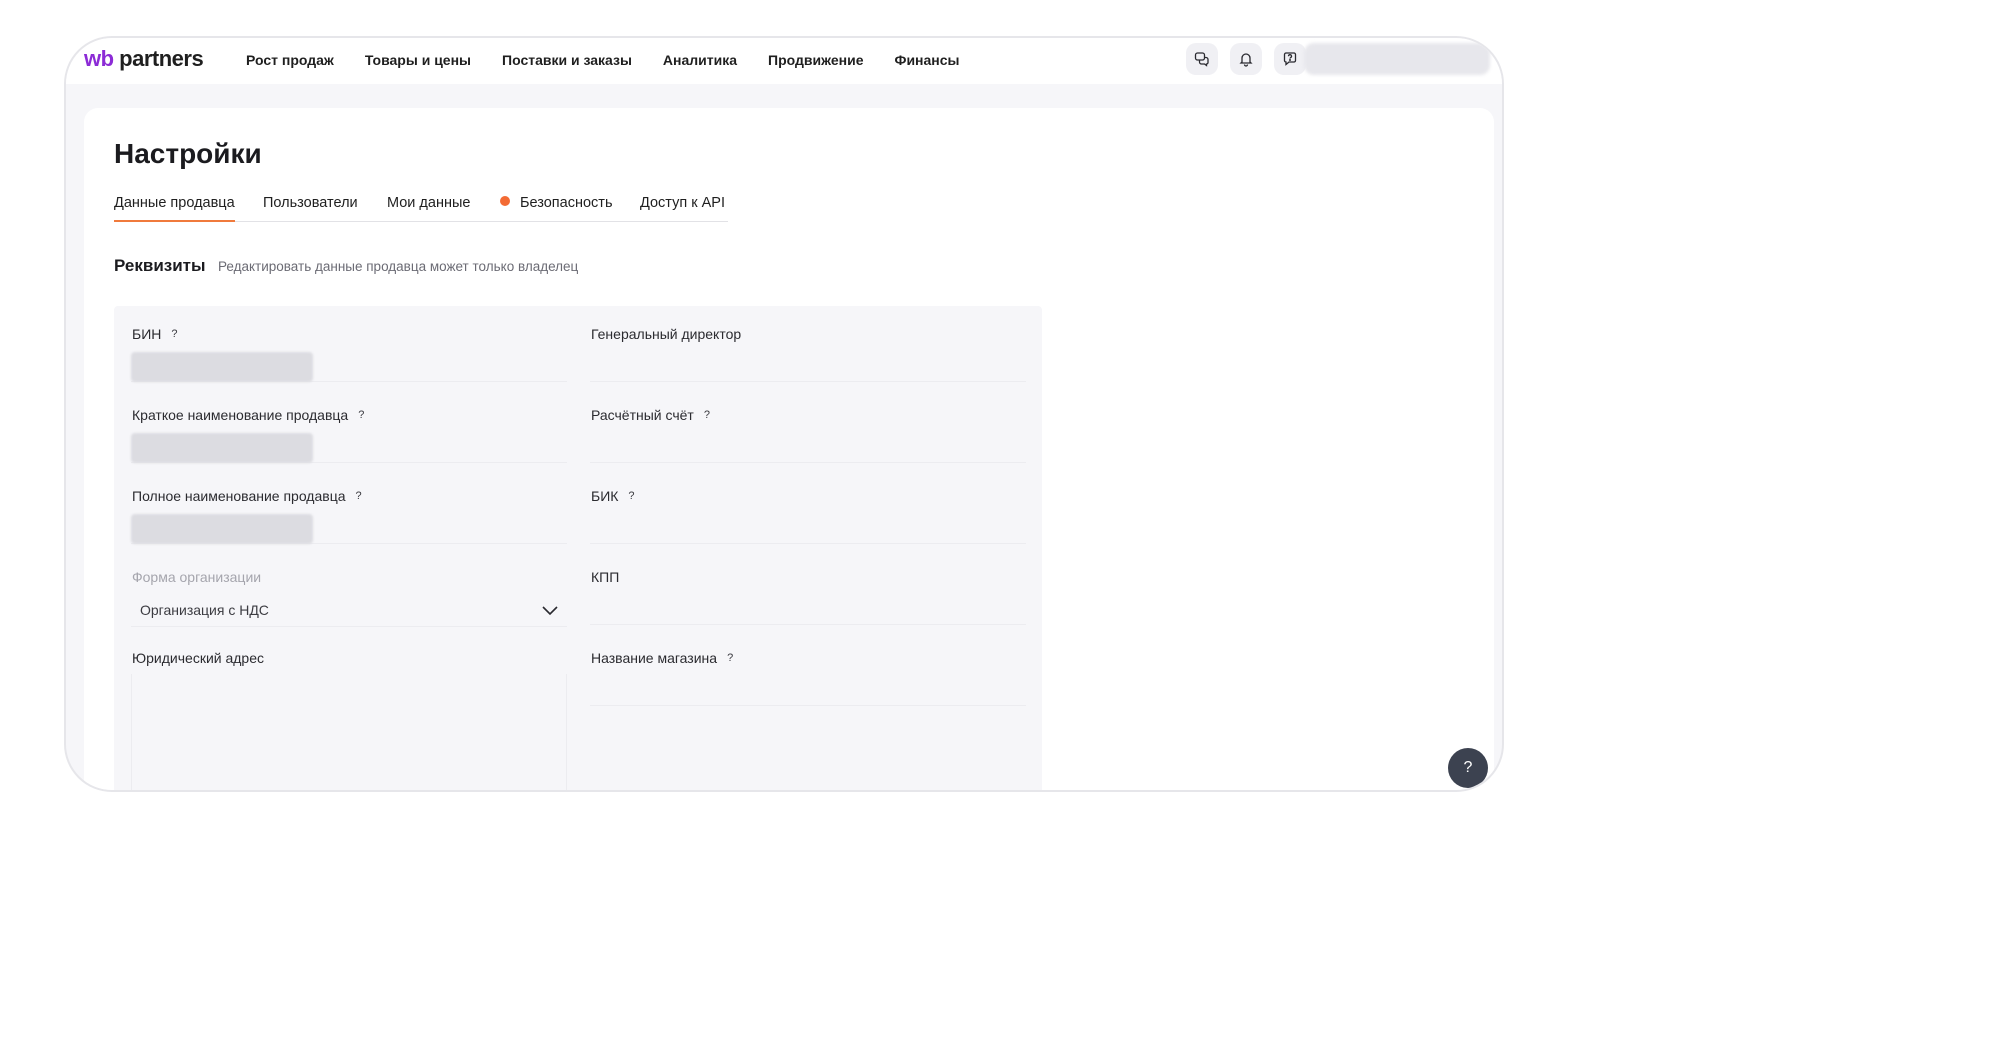 The image size is (2016, 1059). Describe the element at coordinates (349, 447) in the screenshot. I see `short-name-field` at that location.